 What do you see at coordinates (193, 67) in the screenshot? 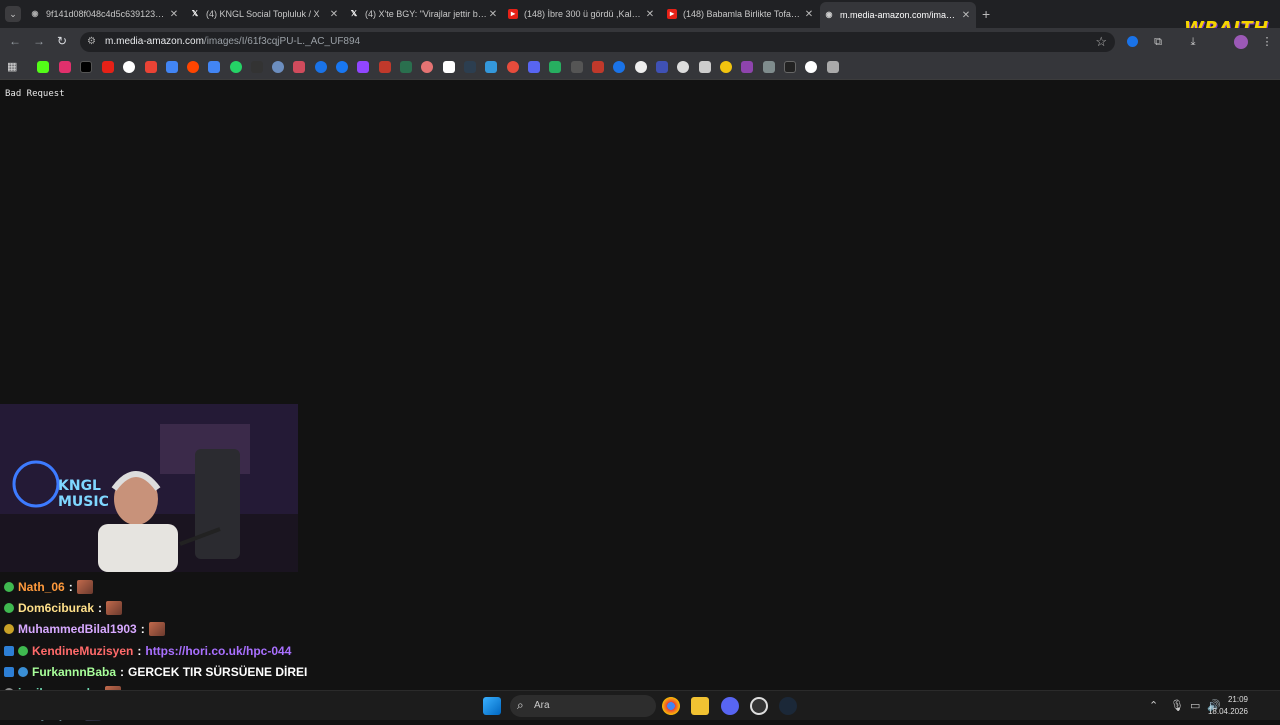
I see `reddit-icon` at bounding box center [193, 67].